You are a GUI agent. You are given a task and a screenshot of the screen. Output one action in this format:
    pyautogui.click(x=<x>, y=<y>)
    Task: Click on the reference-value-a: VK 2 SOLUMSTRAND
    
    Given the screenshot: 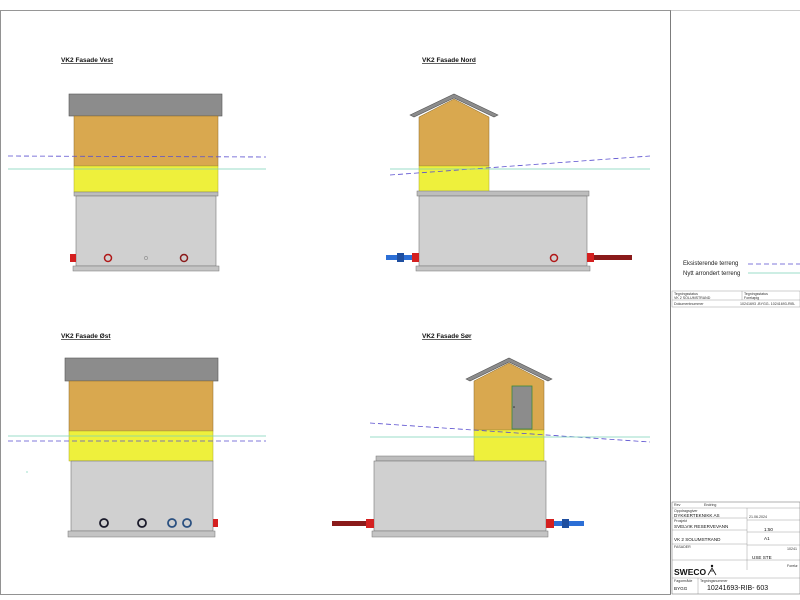 What is the action you would take?
    pyautogui.click(x=692, y=298)
    